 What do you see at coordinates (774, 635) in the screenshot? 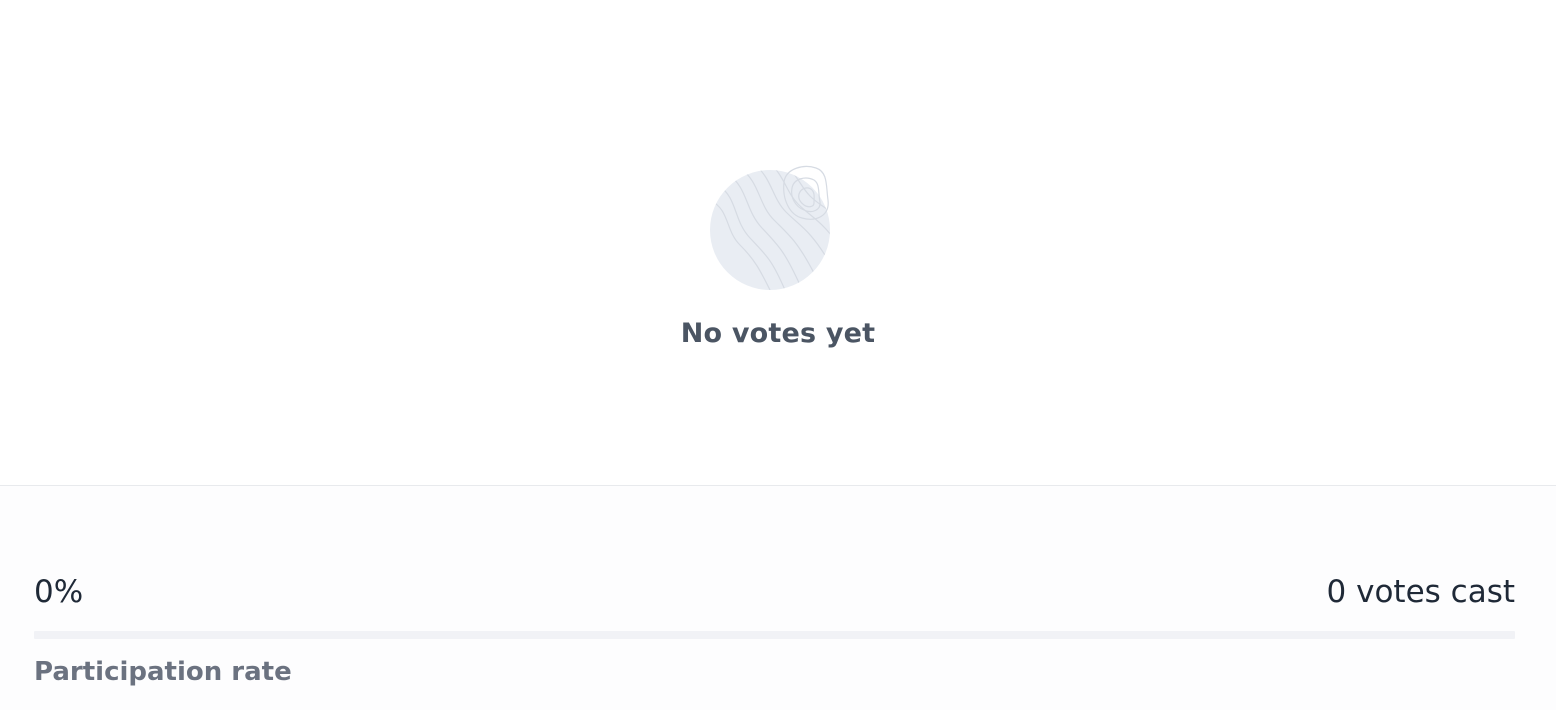
I see `participation-progress-bar` at bounding box center [774, 635].